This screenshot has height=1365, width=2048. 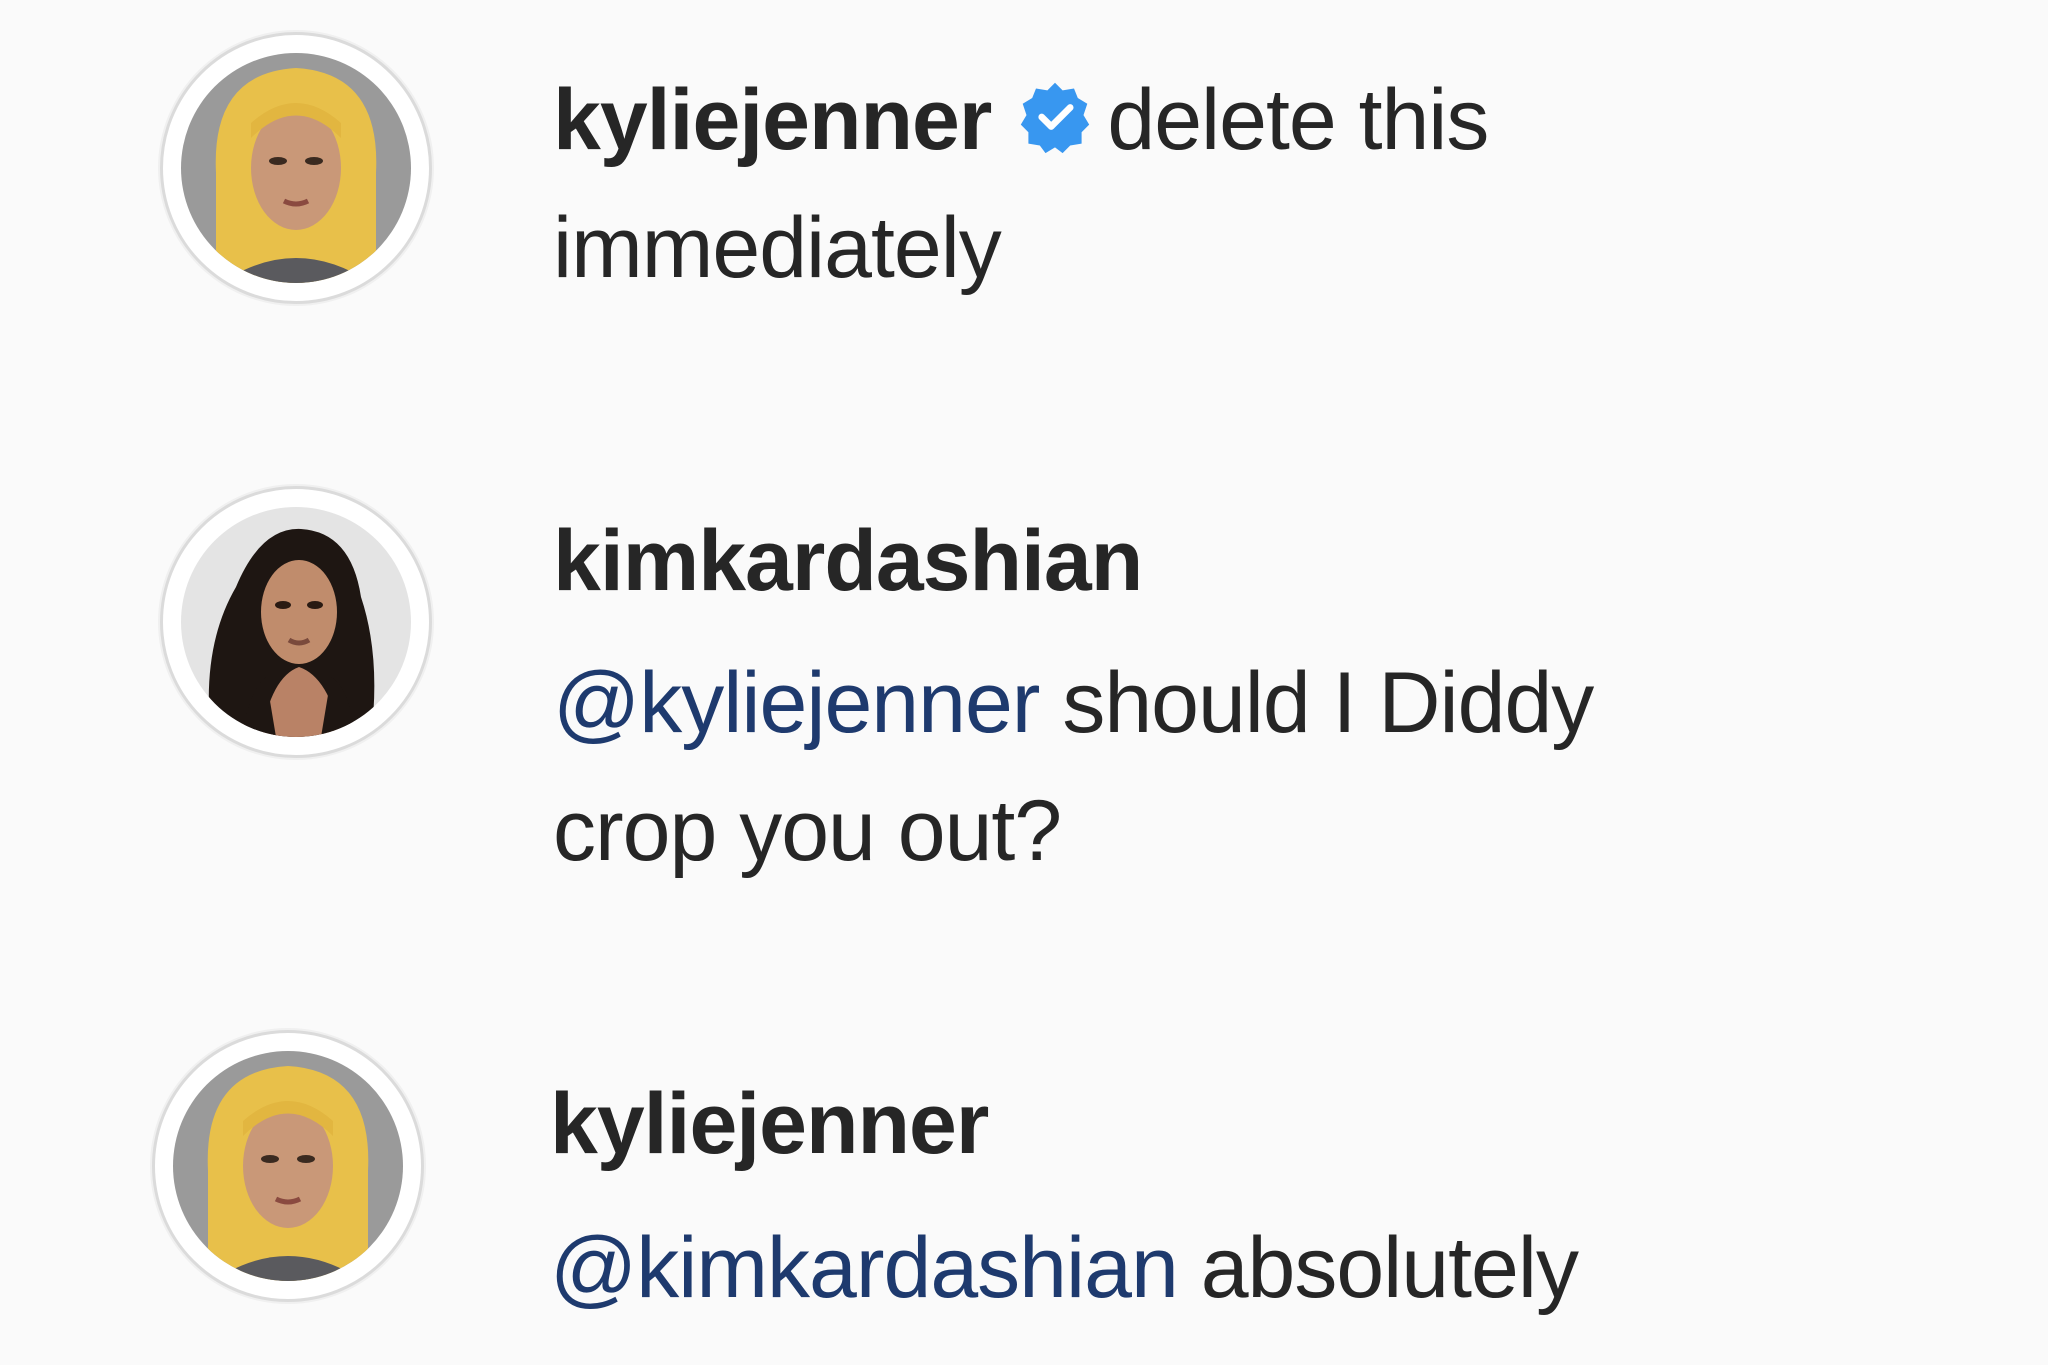 I want to click on mention-link: @kyliejenner, so click(x=796, y=703).